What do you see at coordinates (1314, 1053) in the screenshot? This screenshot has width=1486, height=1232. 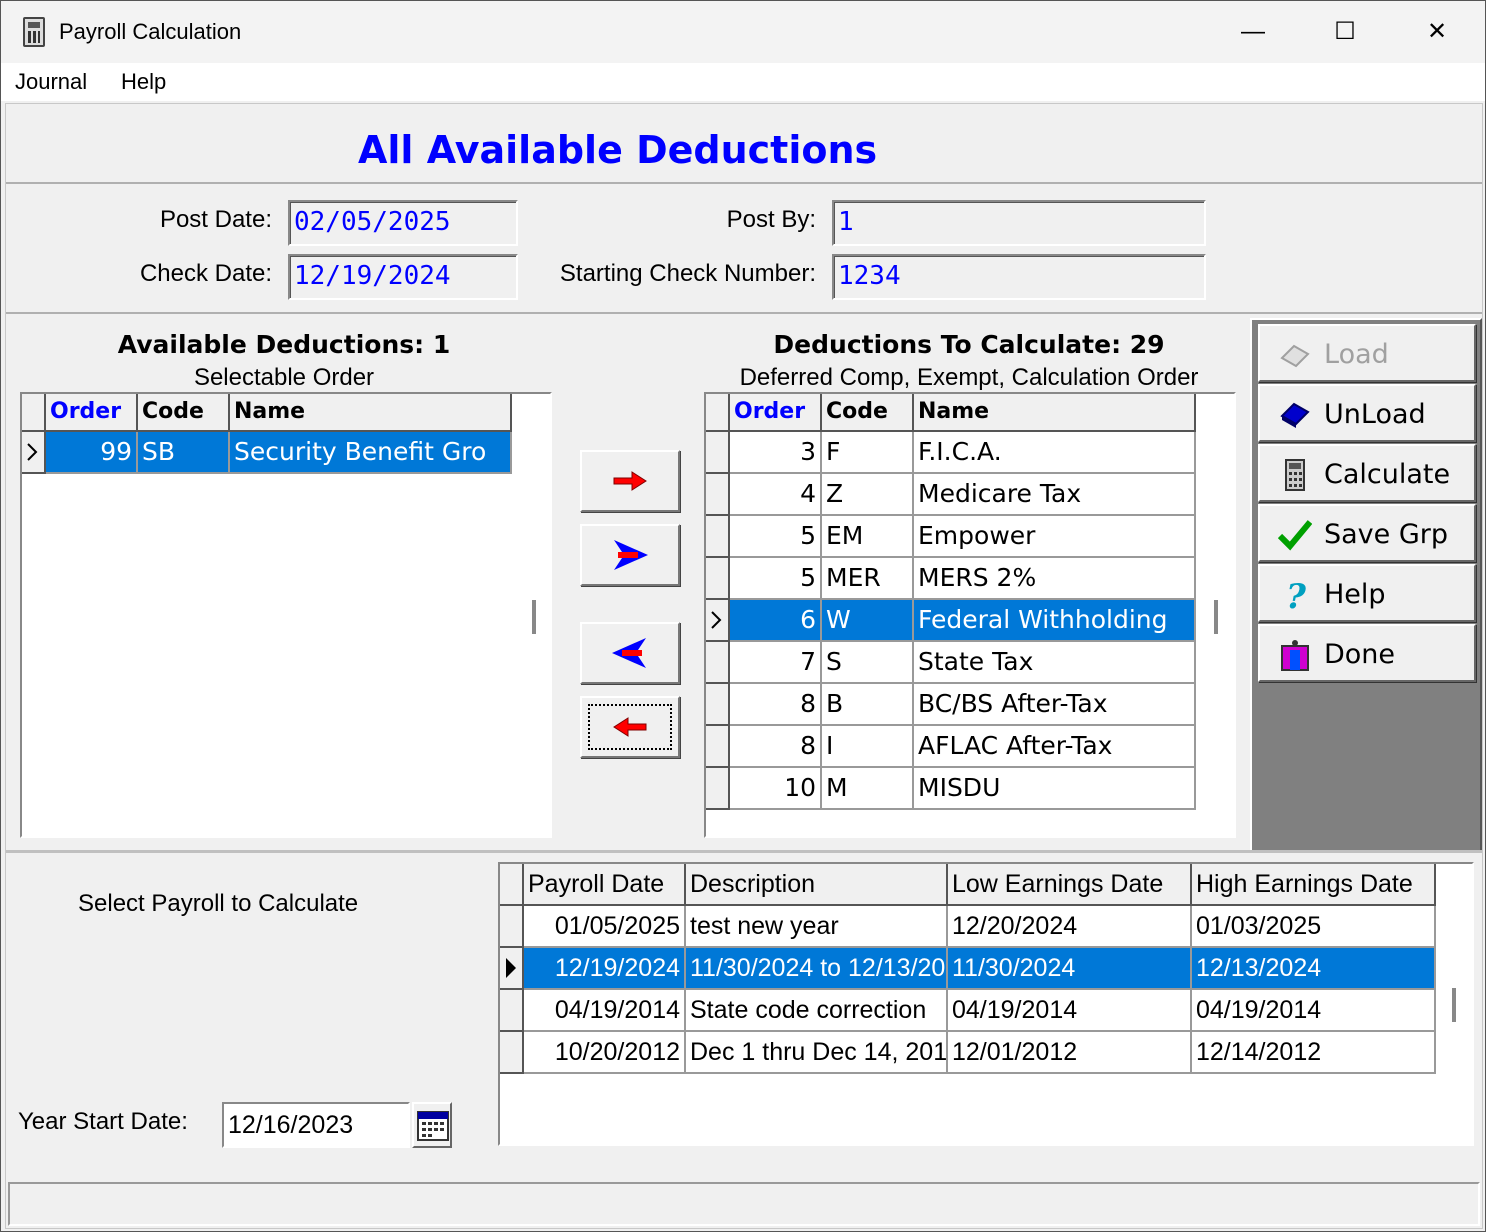 I see `table-cell-high: 12/14/2012` at bounding box center [1314, 1053].